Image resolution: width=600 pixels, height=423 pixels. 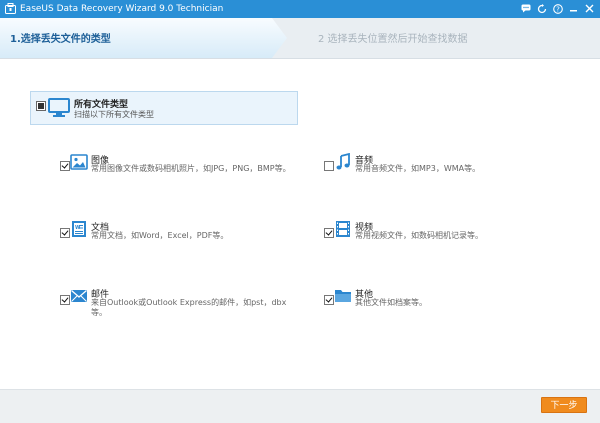 What do you see at coordinates (418, 168) in the screenshot?
I see `audio-description: 常用音频文件，如MP3，WMA等。` at bounding box center [418, 168].